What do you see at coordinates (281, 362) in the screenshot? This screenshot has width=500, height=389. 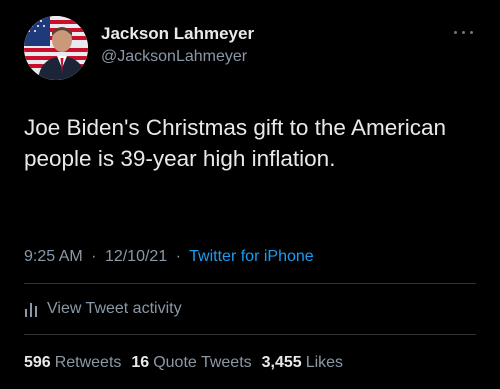 I see `likes-count: 3,455` at bounding box center [281, 362].